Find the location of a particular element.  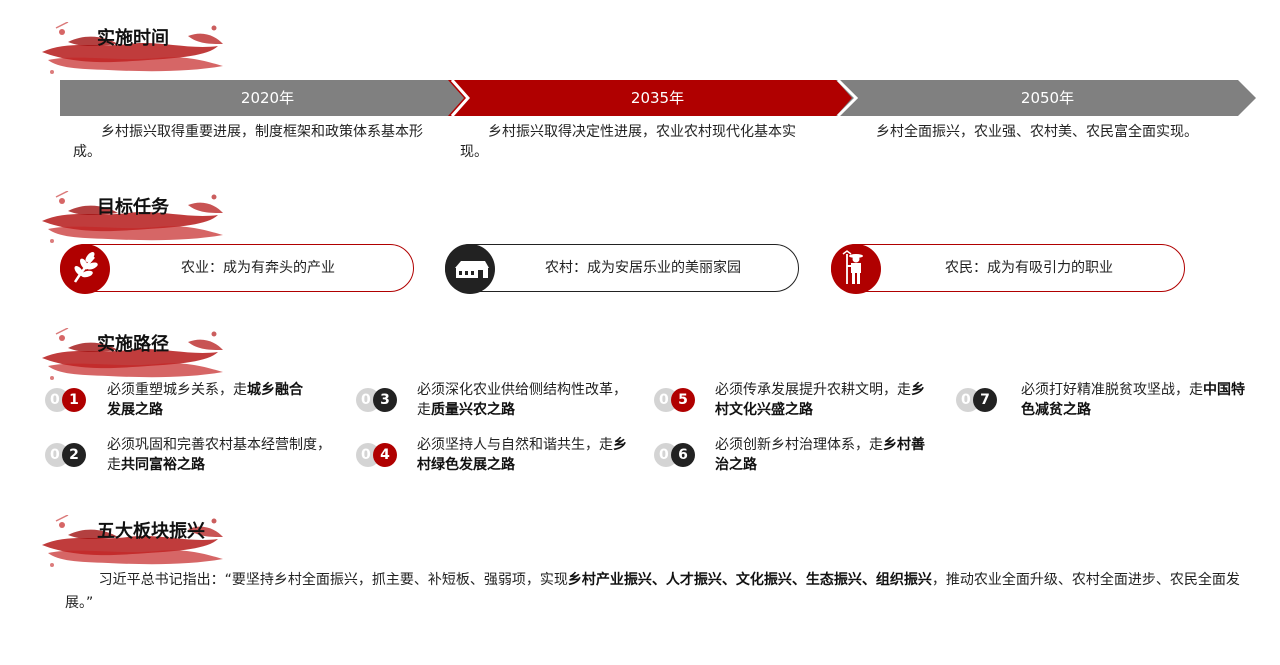

goal-agriculture-text: 农业：成为有奔头的产业 is located at coordinates (258, 268).